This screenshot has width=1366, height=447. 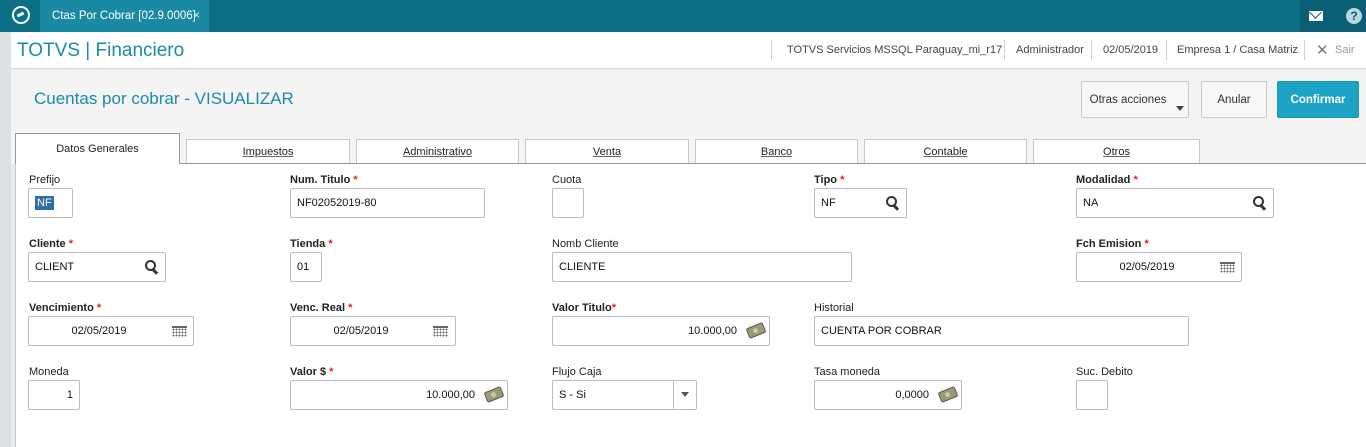 I want to click on valor-dolar-label: Valor $ *, so click(x=312, y=372).